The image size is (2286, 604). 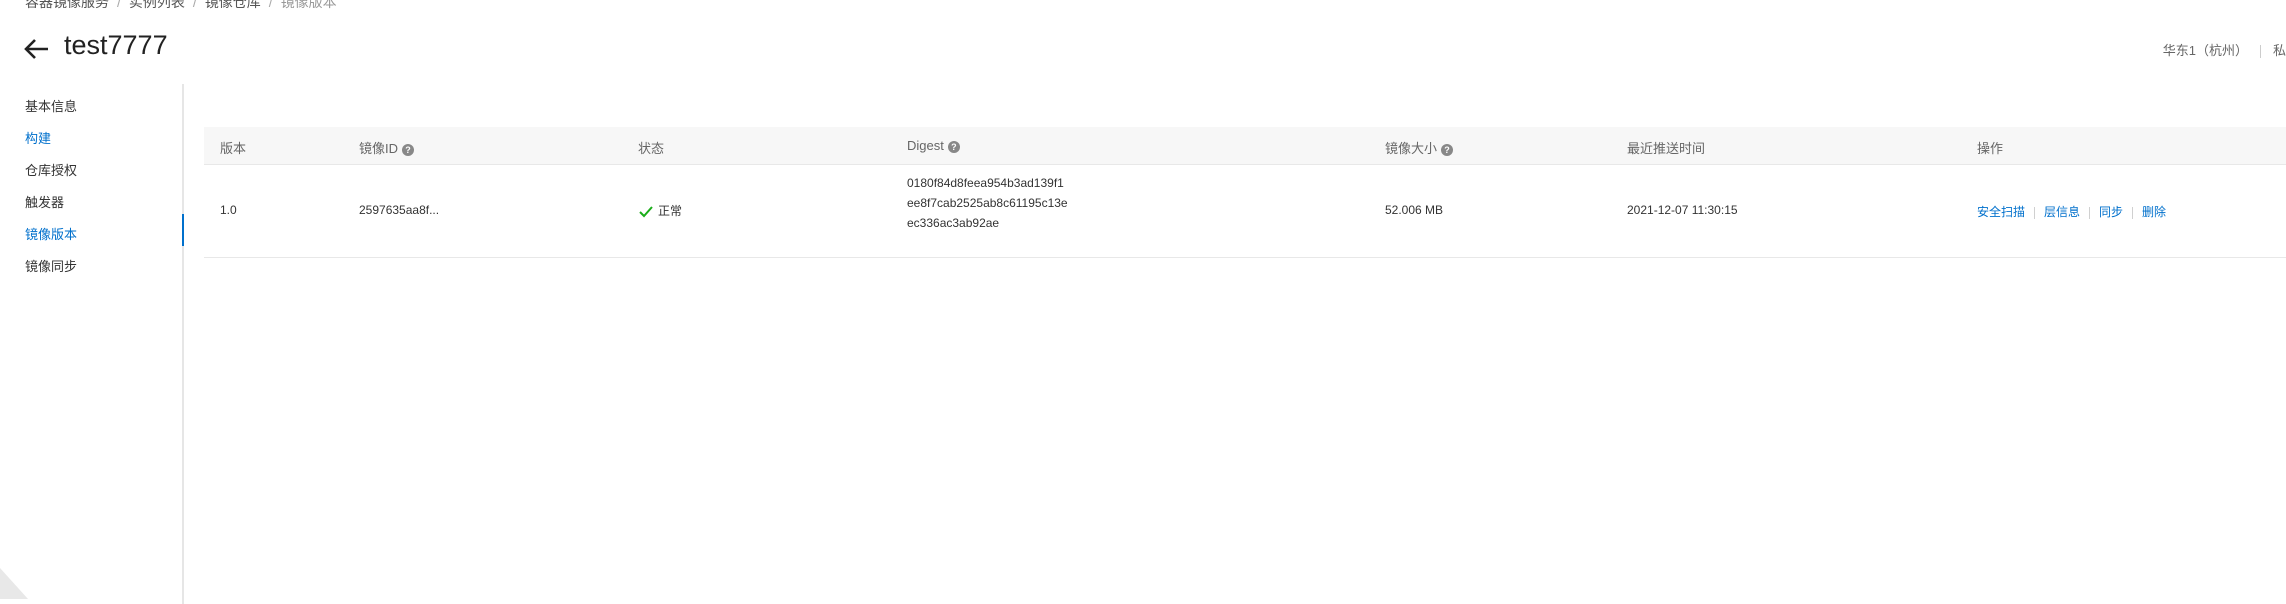 I want to click on cell-status: 正常, so click(x=660, y=210).